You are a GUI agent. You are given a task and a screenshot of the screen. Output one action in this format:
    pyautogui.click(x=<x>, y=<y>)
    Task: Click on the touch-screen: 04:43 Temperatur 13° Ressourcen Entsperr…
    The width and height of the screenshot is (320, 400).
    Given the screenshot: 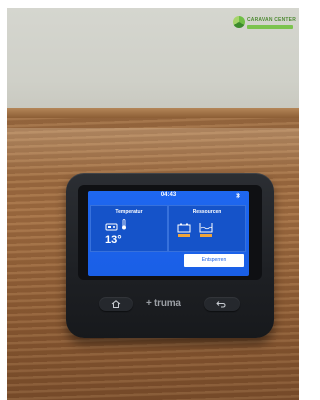 What is the action you would take?
    pyautogui.click(x=168, y=233)
    